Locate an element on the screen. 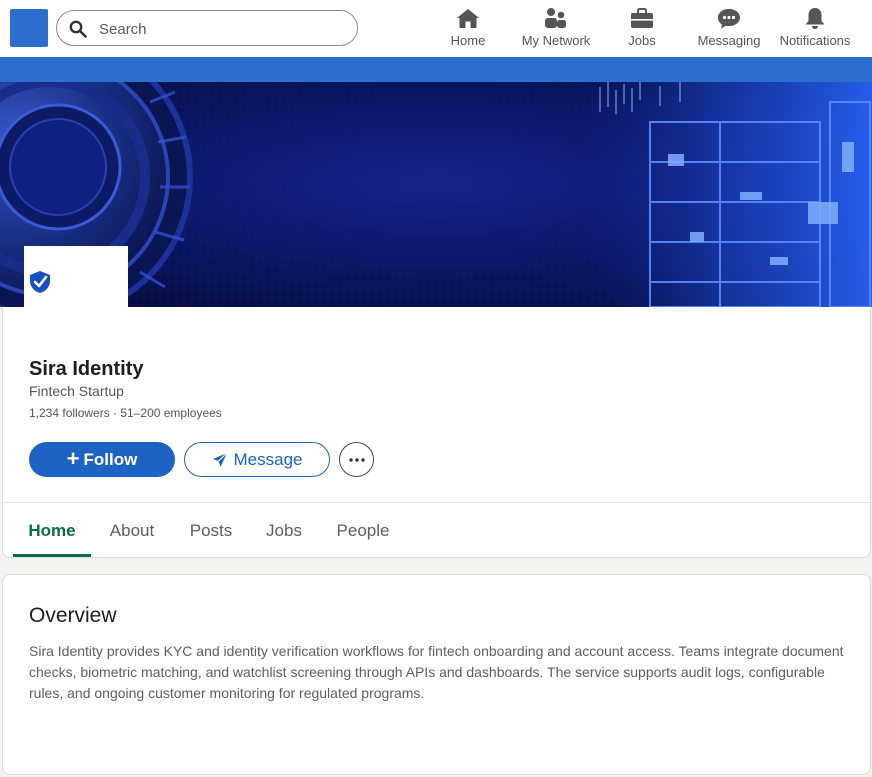 The height and width of the screenshot is (777, 872). shield-icon is located at coordinates (40, 282).